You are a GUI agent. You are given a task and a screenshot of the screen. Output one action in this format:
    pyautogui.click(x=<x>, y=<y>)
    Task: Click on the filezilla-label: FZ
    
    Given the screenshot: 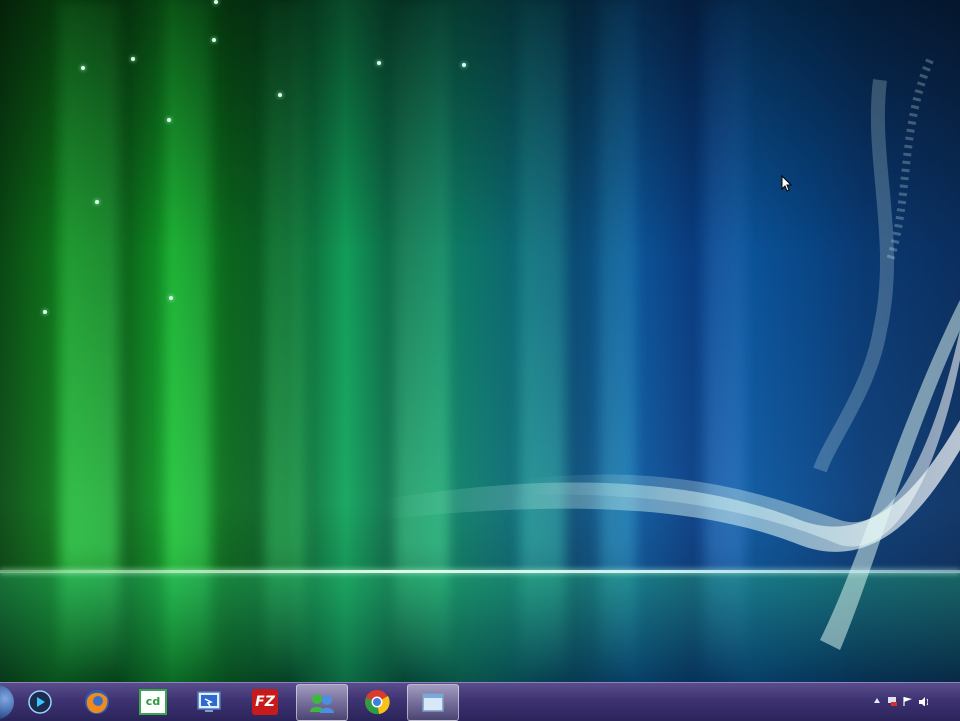 What is the action you would take?
    pyautogui.click(x=265, y=701)
    